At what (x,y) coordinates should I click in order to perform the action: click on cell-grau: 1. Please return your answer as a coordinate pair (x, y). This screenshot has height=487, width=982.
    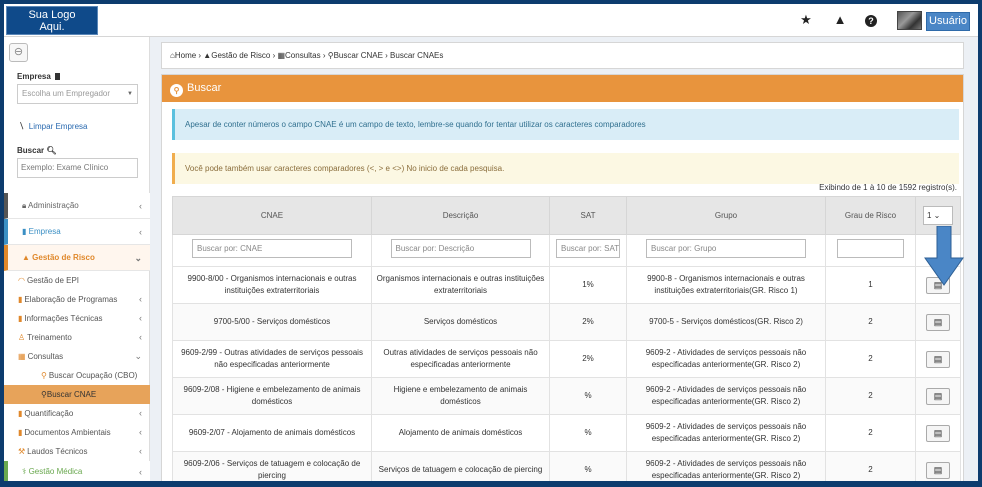
    Looking at the image, I should click on (870, 285).